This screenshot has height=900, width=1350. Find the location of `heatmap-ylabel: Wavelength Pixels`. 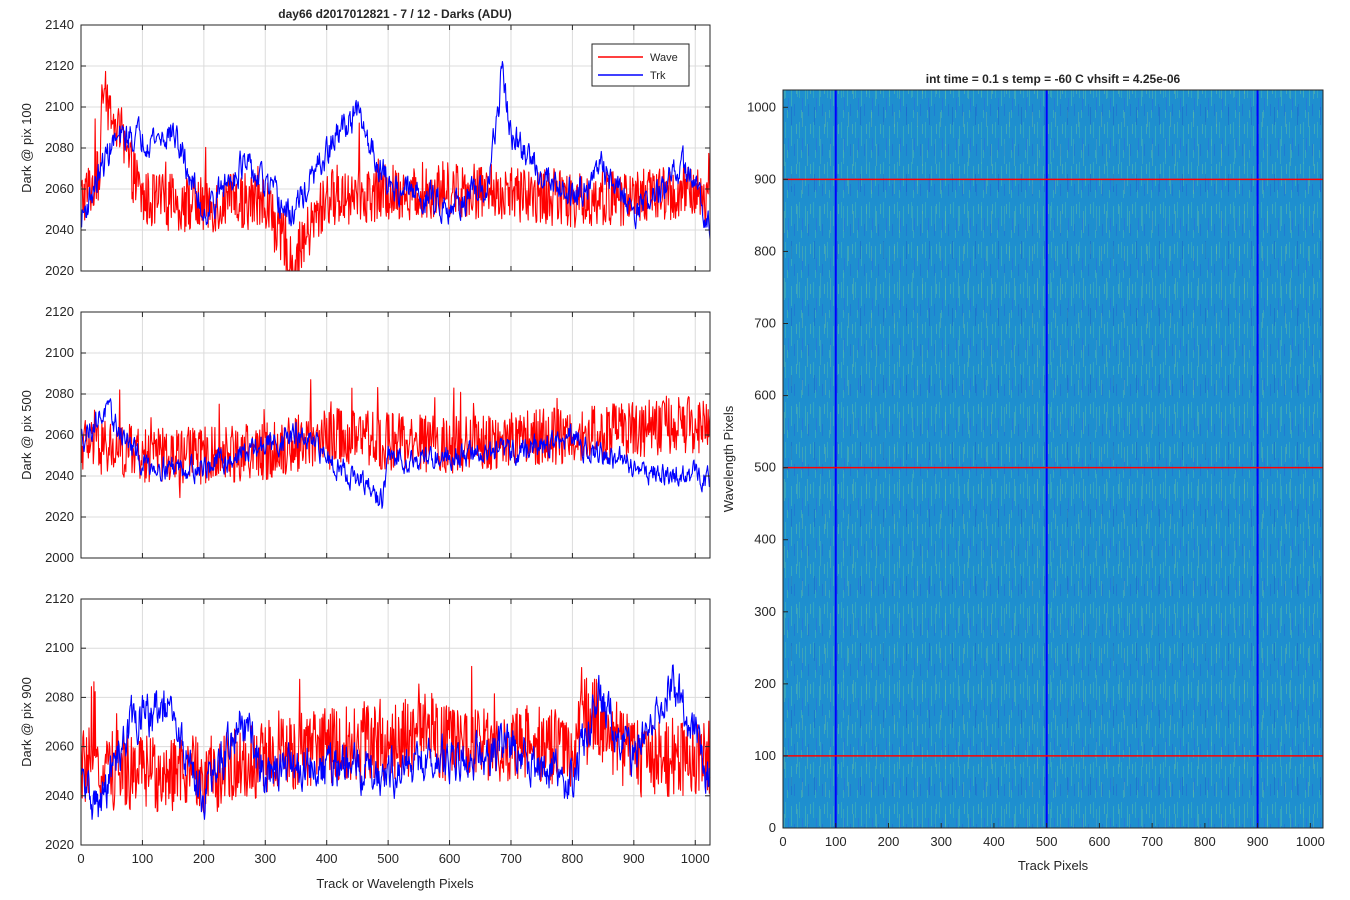

heatmap-ylabel: Wavelength Pixels is located at coordinates (728, 458).